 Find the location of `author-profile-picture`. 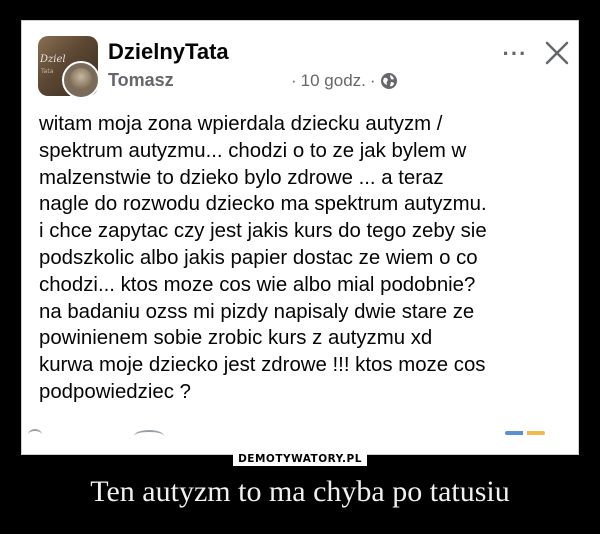

author-profile-picture is located at coordinates (81, 80).